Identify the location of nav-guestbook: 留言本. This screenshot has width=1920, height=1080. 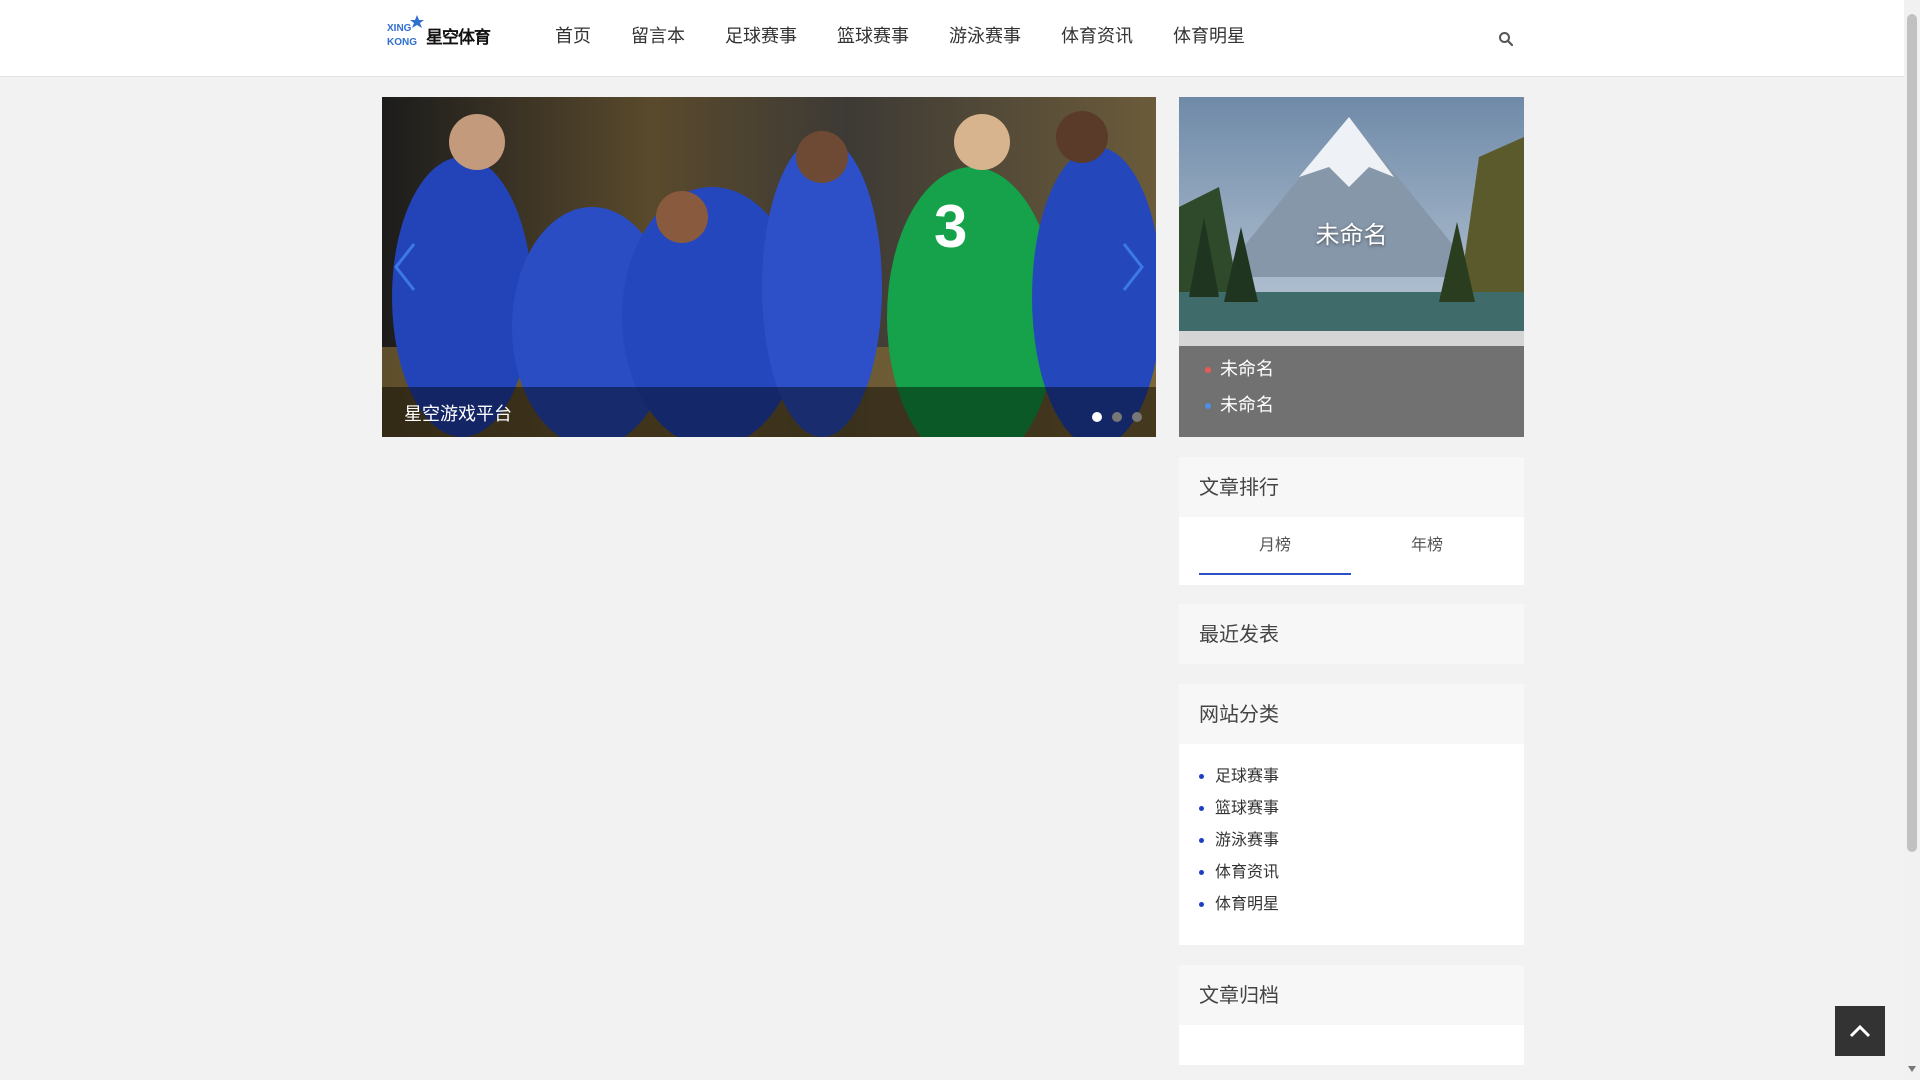
(658, 38).